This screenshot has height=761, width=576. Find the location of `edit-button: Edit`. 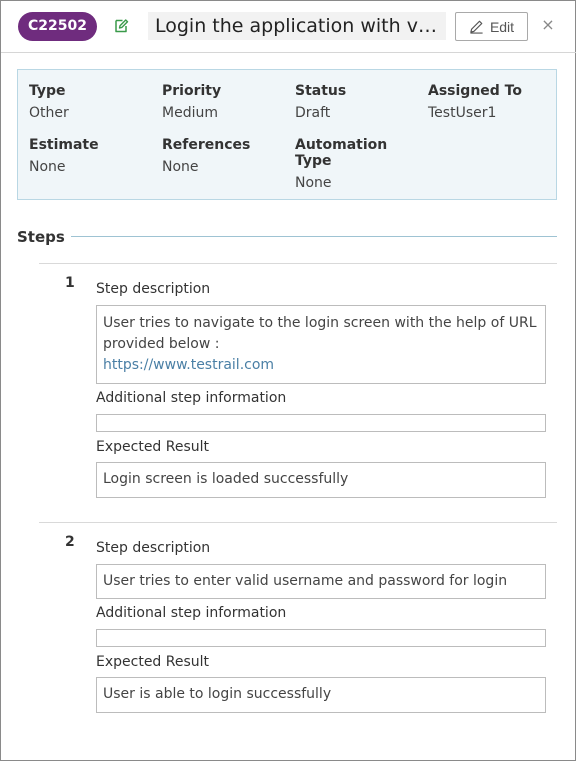

edit-button: Edit is located at coordinates (491, 26).